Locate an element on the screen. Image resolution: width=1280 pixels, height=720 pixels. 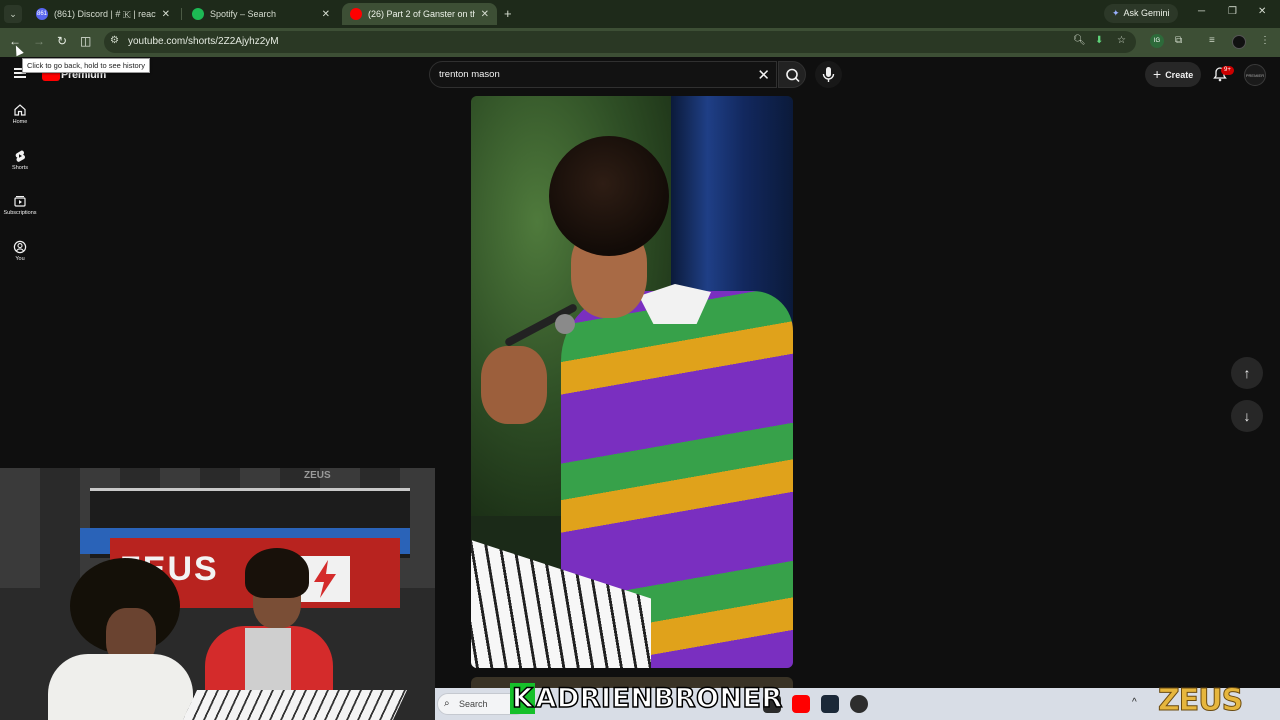
tab-spotify: Spotify – Search ✕ is located at coordinates (261, 14).